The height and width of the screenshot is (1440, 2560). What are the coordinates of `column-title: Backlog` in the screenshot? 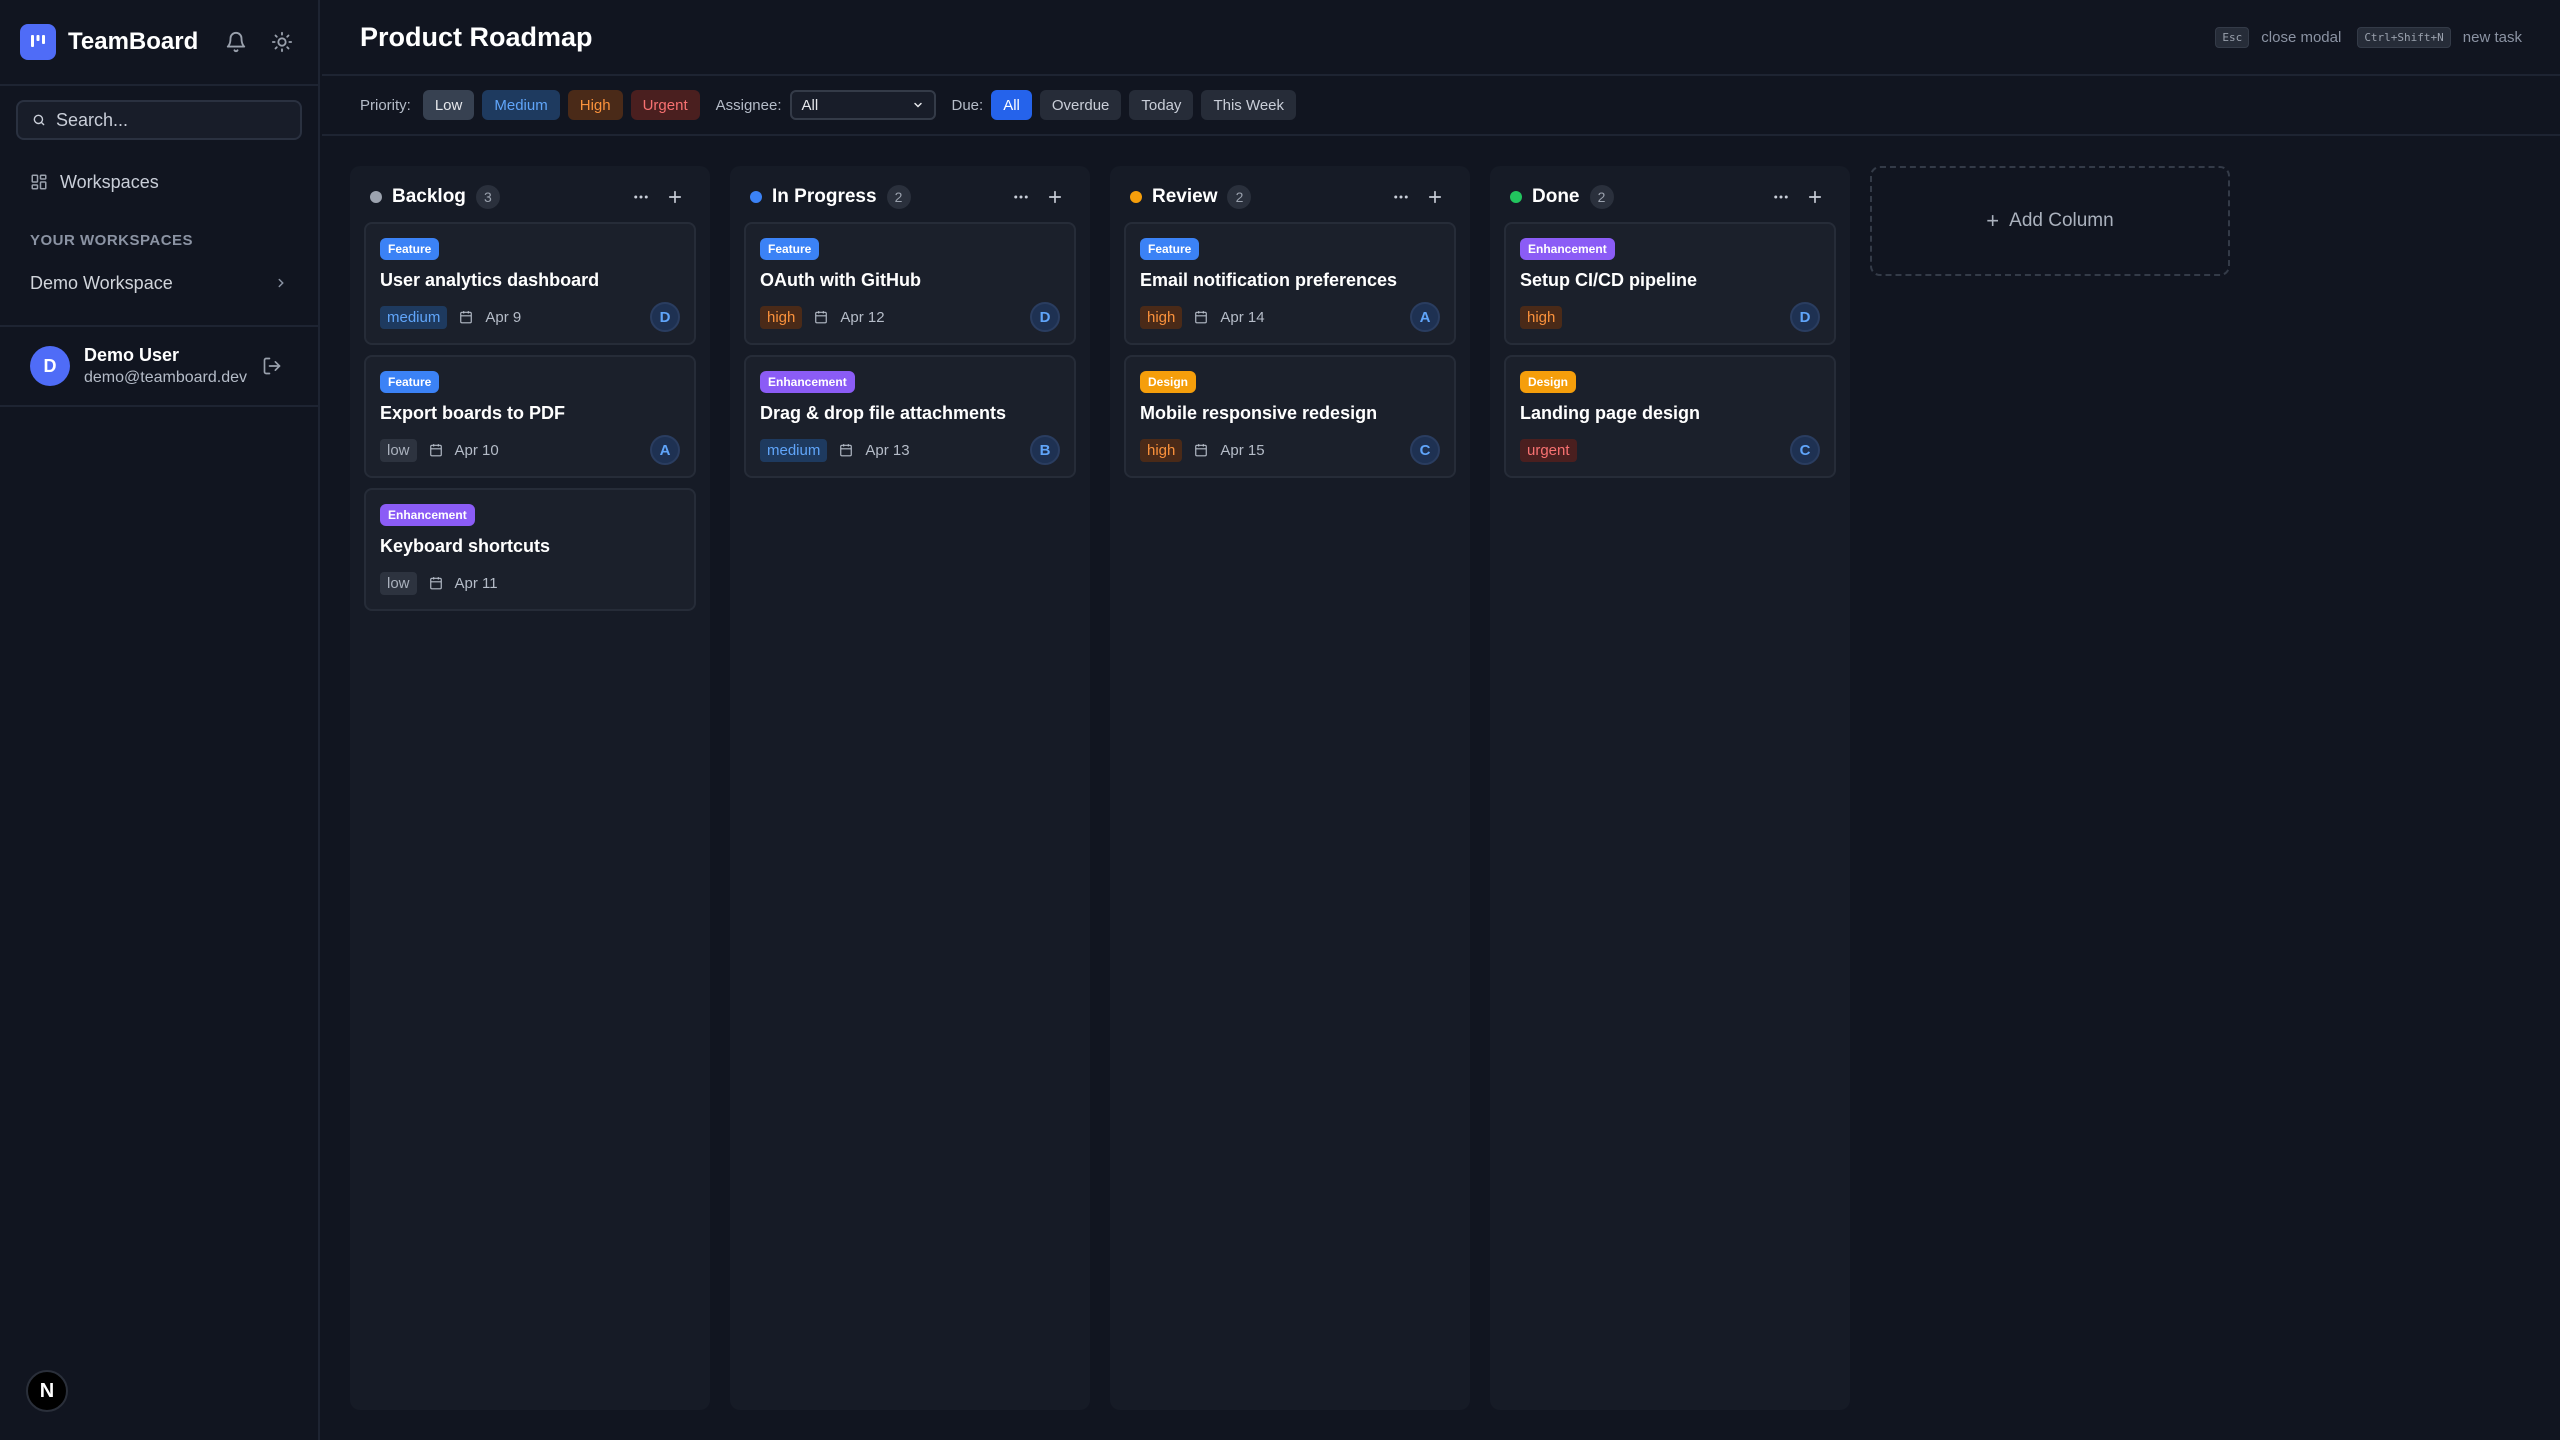 It's located at (429, 196).